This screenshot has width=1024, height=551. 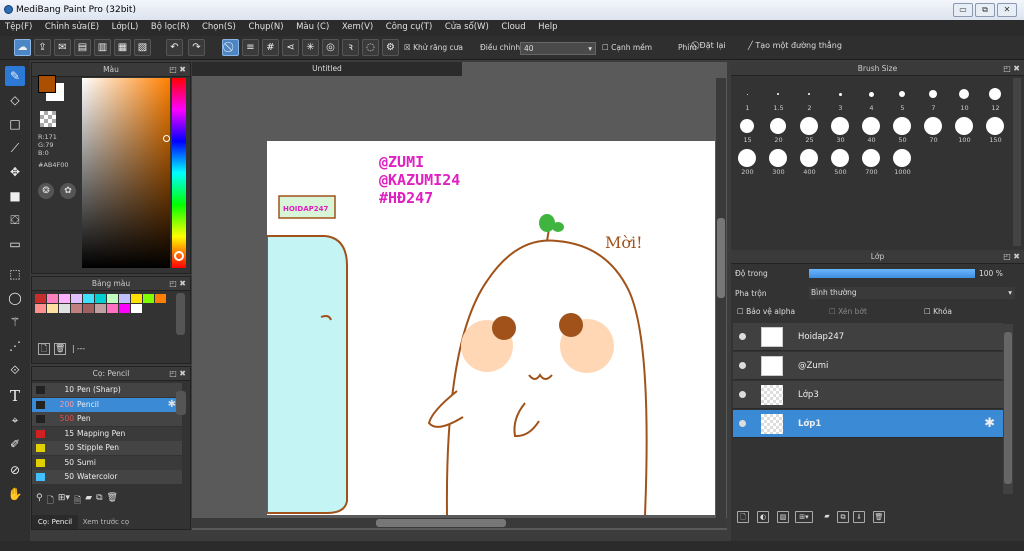 What do you see at coordinates (107, 433) in the screenshot?
I see `brush-item: 15 Mapping Pen` at bounding box center [107, 433].